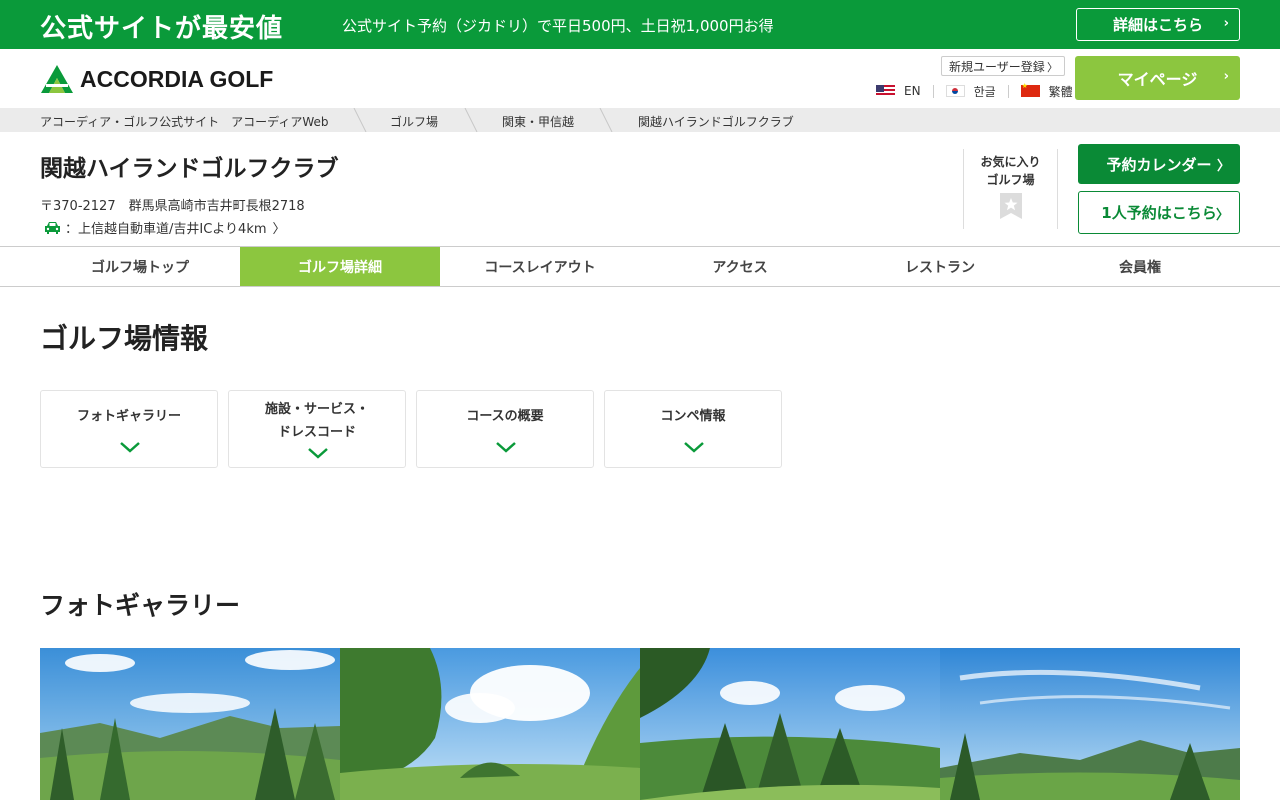 Image resolution: width=1280 pixels, height=800 pixels. I want to click on info-card-facilities: 施設・サービス・ ドレスコード, so click(317, 429).